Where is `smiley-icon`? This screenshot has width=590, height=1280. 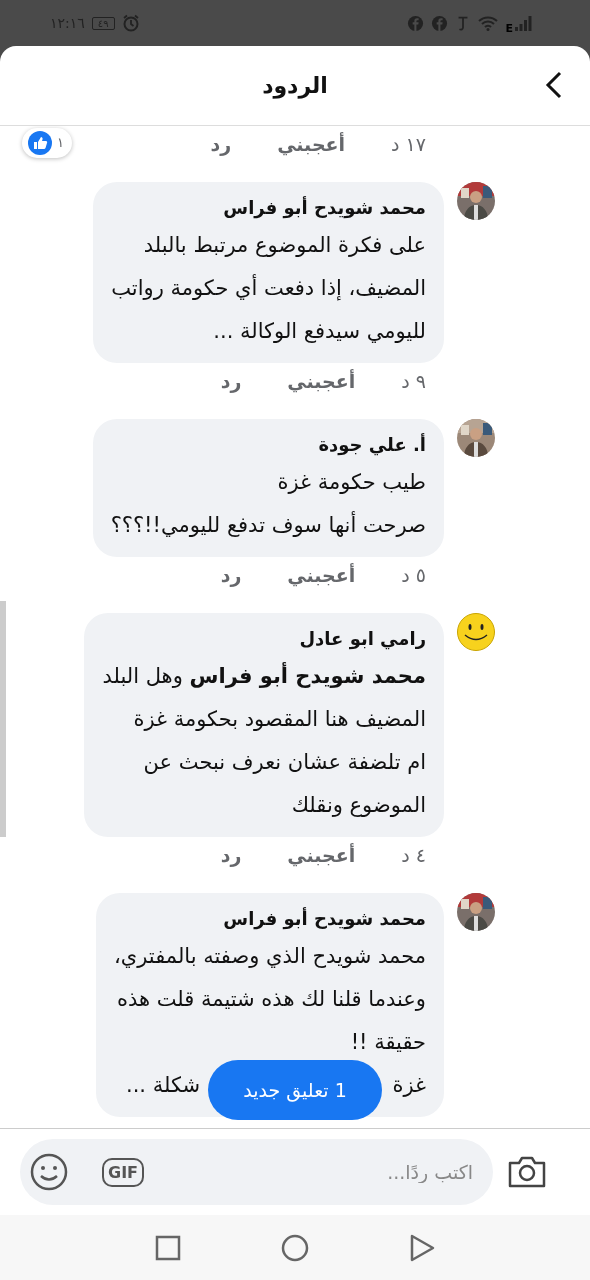 smiley-icon is located at coordinates (476, 632).